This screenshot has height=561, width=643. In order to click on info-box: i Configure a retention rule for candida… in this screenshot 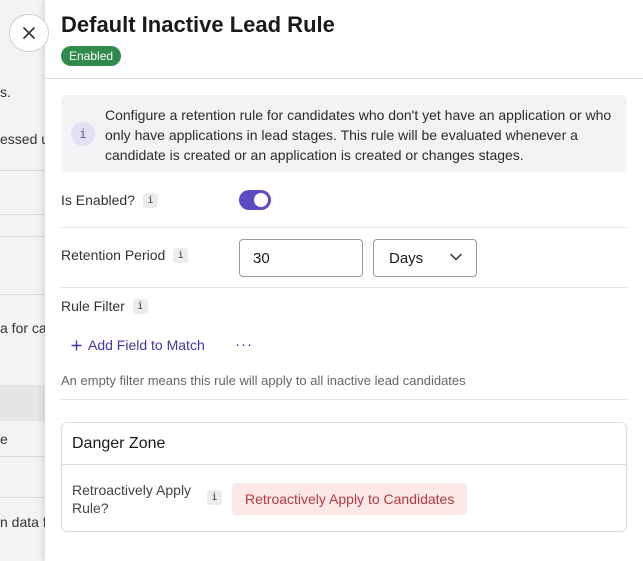, I will do `click(344, 133)`.